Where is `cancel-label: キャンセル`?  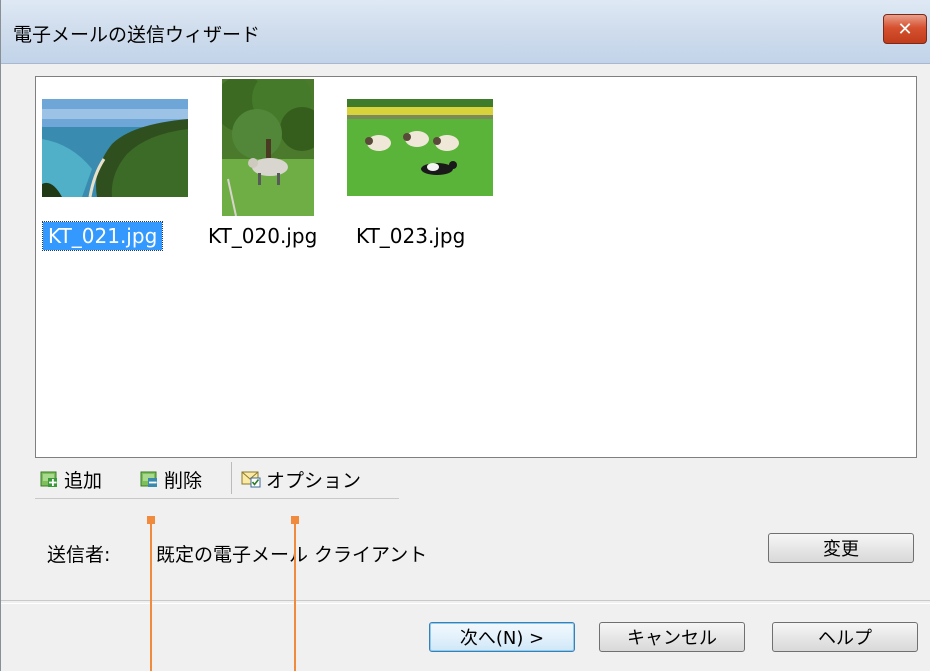 cancel-label: キャンセル is located at coordinates (672, 638).